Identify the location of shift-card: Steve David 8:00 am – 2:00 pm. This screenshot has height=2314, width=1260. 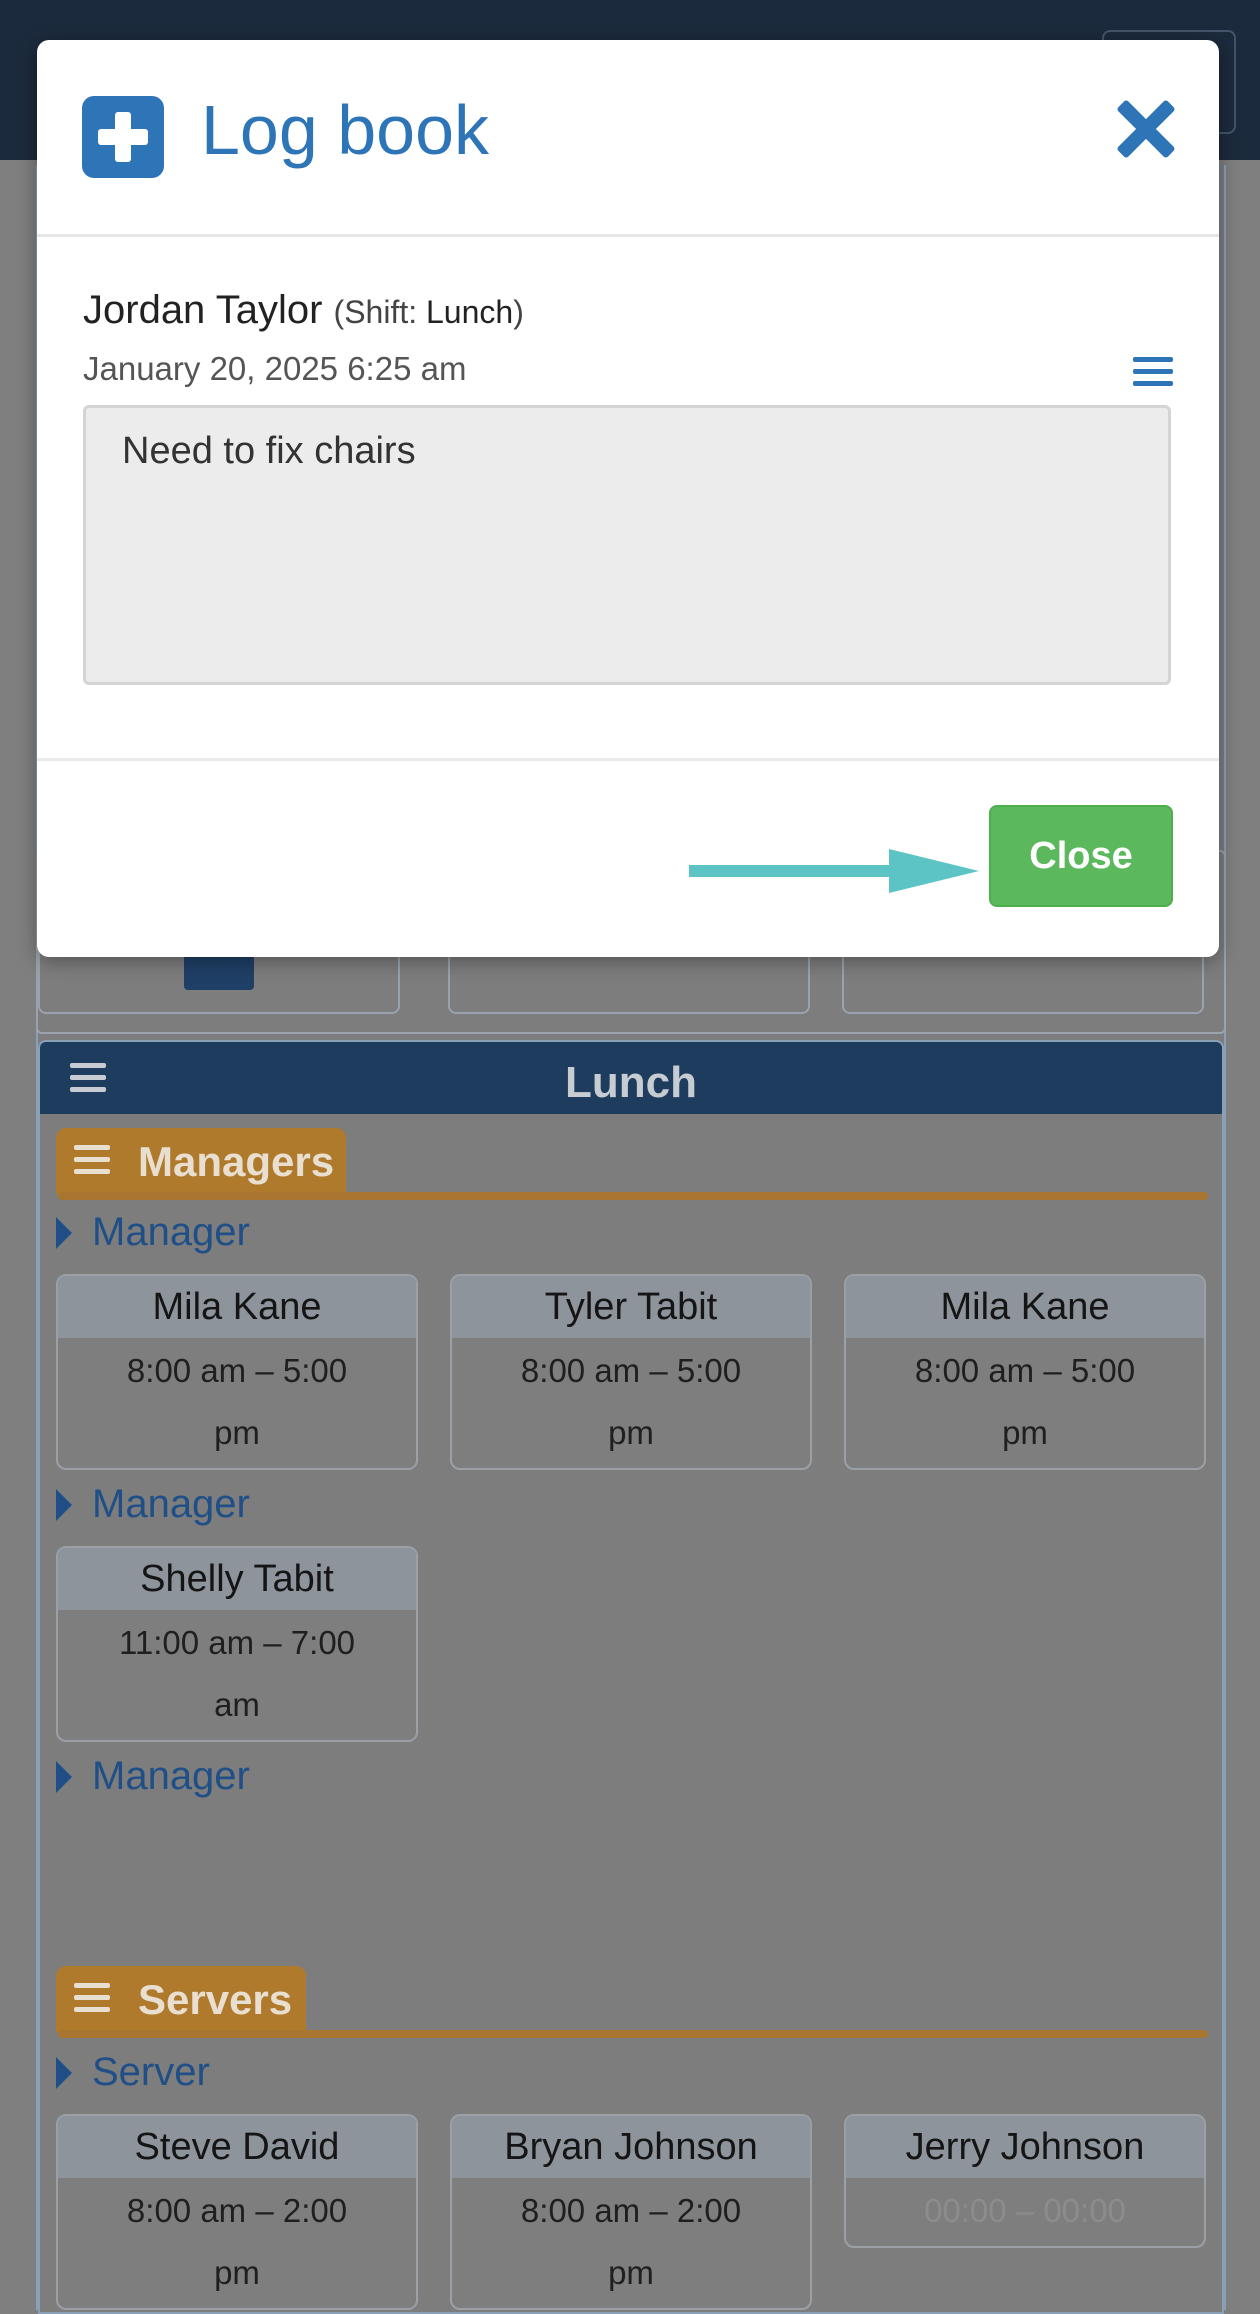
(237, 2212).